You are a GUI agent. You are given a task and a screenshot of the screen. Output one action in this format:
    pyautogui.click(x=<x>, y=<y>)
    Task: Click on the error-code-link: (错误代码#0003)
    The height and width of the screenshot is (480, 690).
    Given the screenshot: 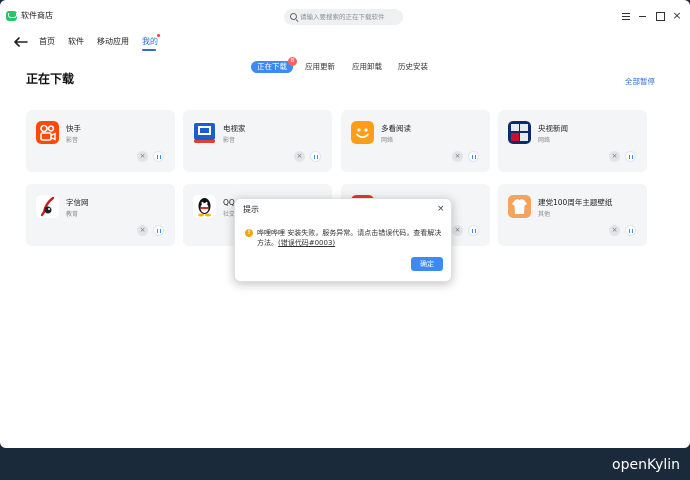 What is the action you would take?
    pyautogui.click(x=306, y=243)
    